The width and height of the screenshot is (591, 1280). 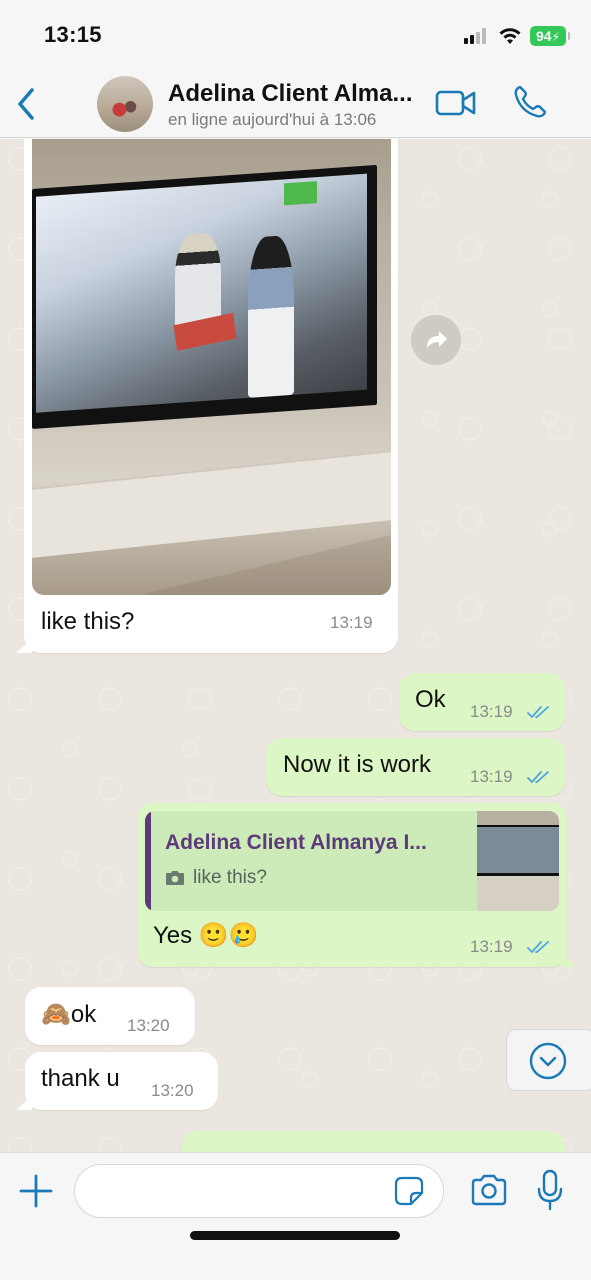 I want to click on battery-level: 94, so click(x=543, y=36).